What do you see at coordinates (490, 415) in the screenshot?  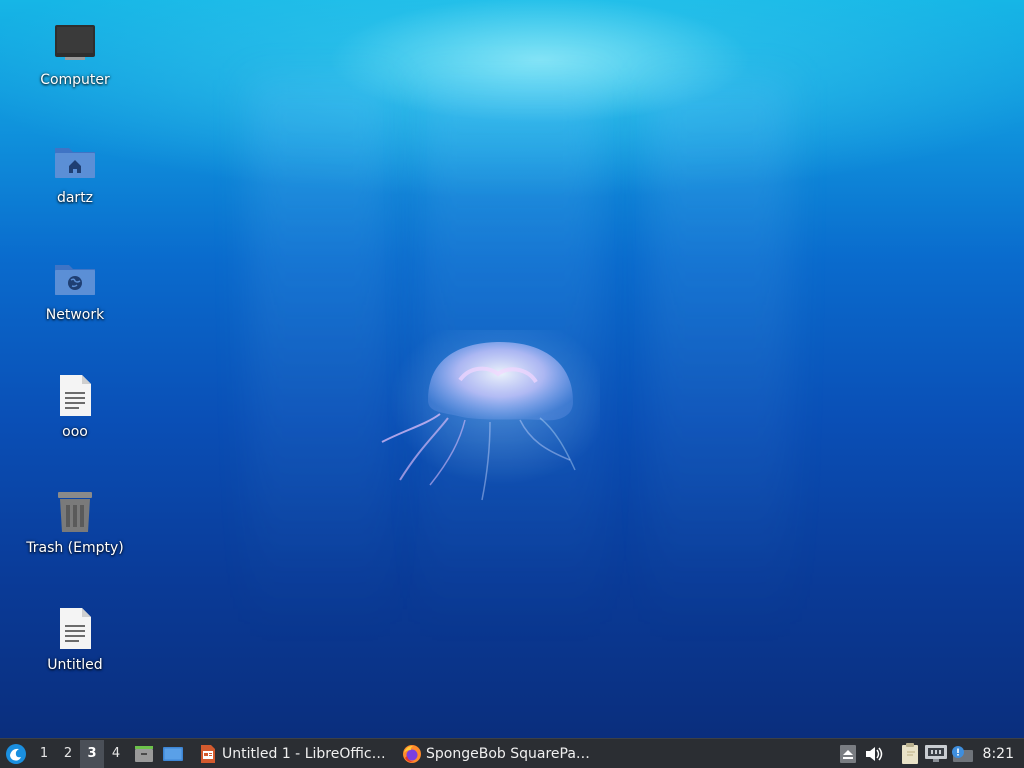 I see `jellyfish-illustration` at bounding box center [490, 415].